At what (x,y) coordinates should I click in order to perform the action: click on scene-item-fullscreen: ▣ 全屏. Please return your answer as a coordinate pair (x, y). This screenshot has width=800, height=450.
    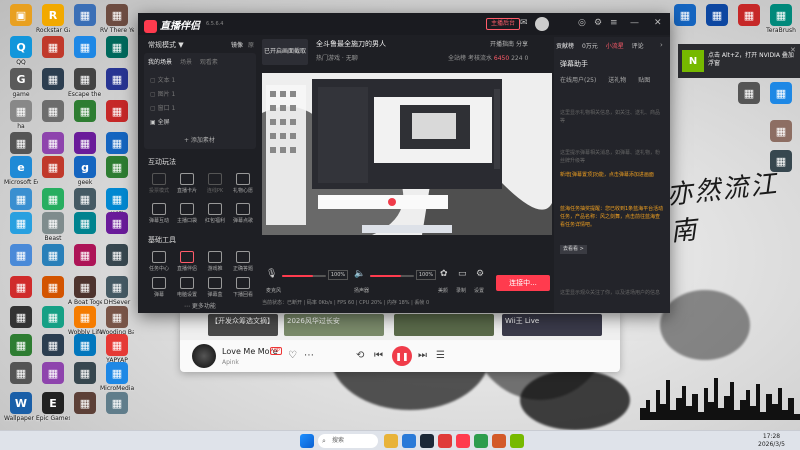
    Looking at the image, I should click on (160, 121).